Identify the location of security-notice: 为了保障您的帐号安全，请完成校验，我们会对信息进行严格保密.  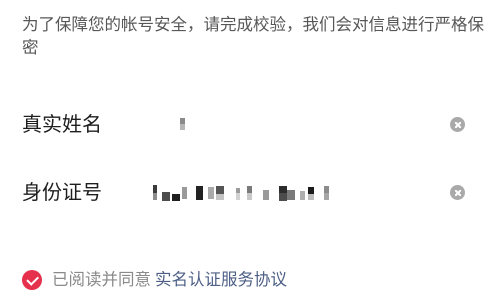
(253, 36).